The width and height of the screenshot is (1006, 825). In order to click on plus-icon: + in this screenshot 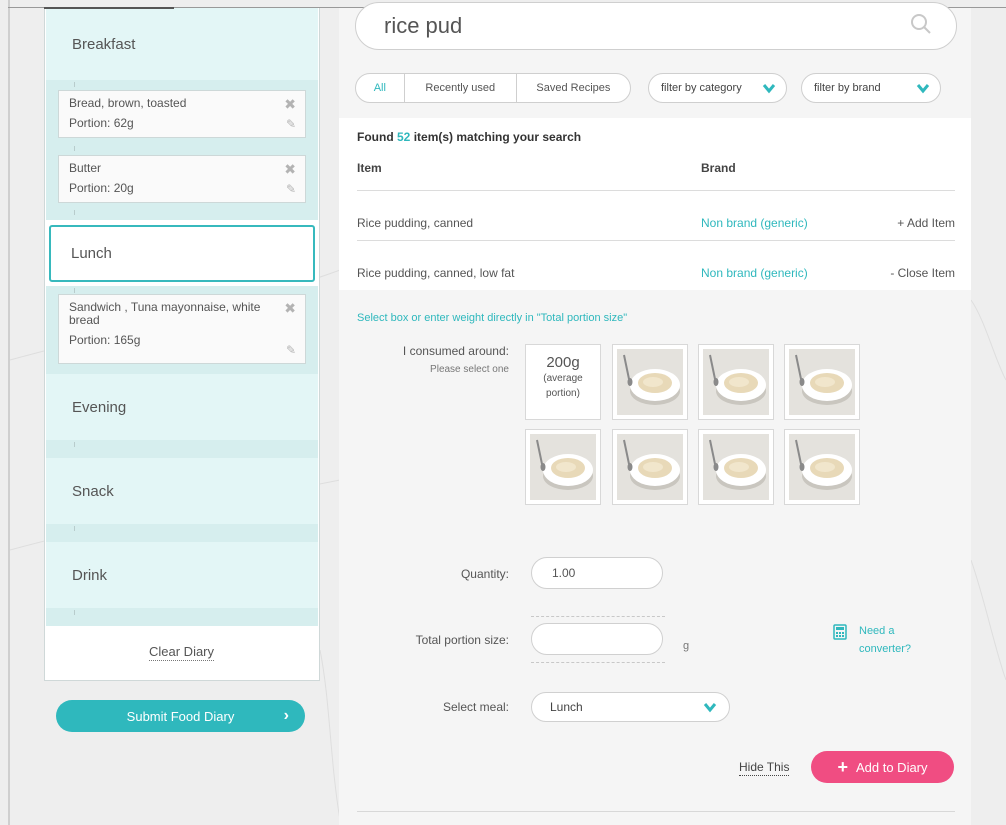, I will do `click(842, 767)`.